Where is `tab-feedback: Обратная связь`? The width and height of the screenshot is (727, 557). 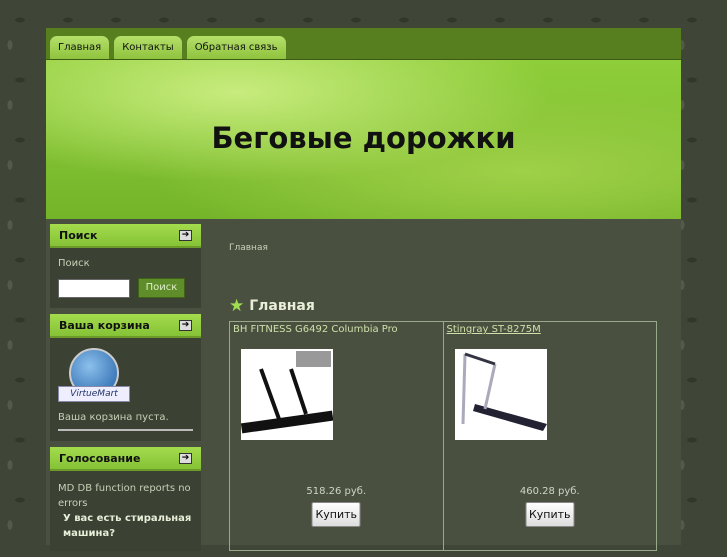 tab-feedback: Обратная связь is located at coordinates (236, 47).